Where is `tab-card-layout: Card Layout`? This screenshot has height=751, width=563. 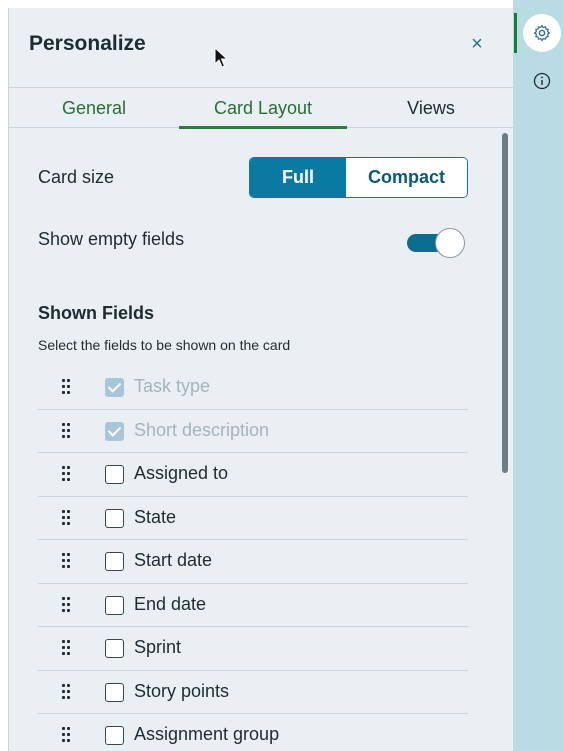 tab-card-layout: Card Layout is located at coordinates (263, 108).